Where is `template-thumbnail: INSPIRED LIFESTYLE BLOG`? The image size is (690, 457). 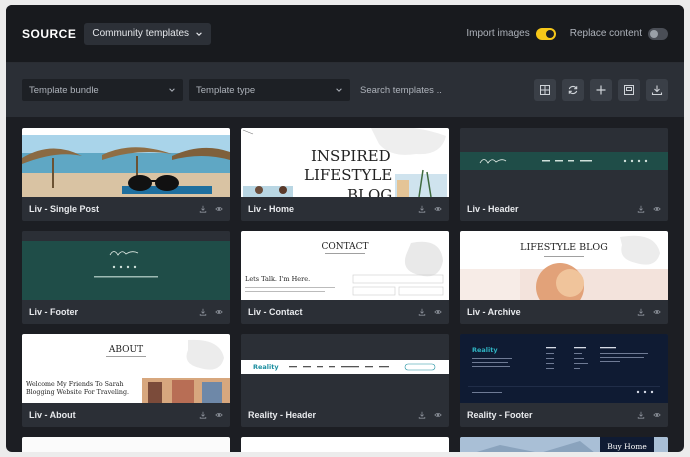 template-thumbnail: INSPIRED LIFESTYLE BLOG is located at coordinates (345, 162).